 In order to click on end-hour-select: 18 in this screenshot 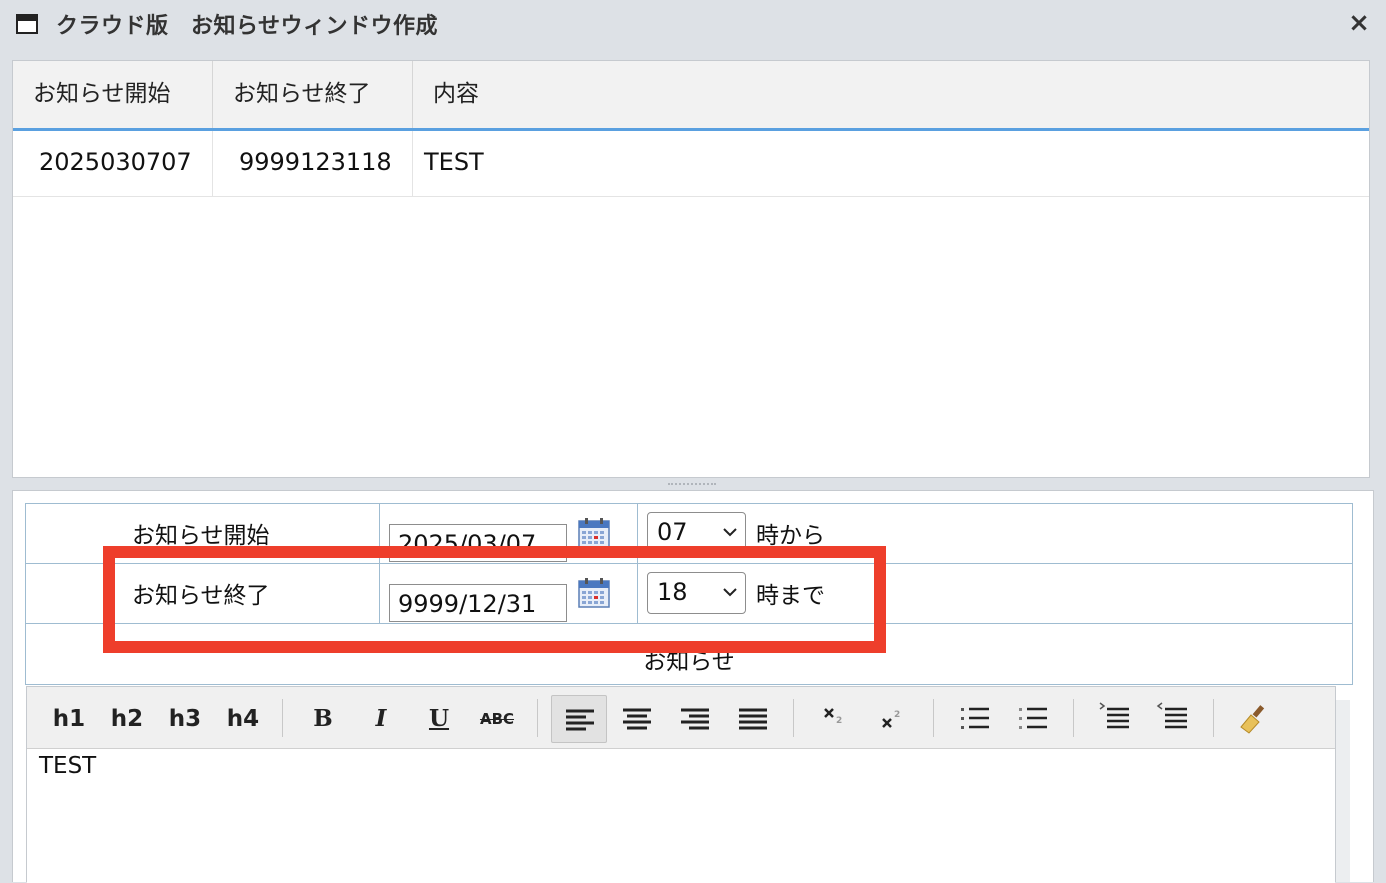, I will do `click(696, 593)`.